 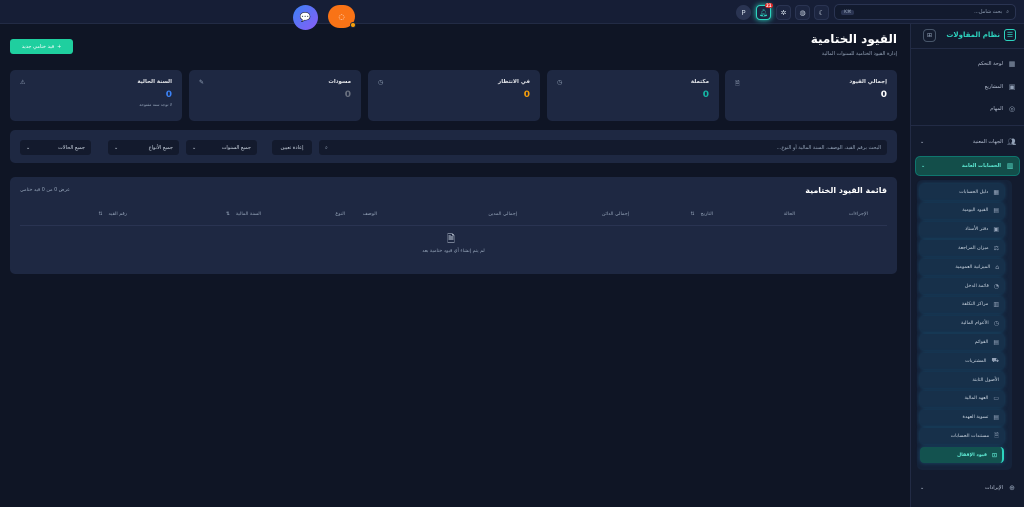 I want to click on list-icon: ▤, so click(x=996, y=342).